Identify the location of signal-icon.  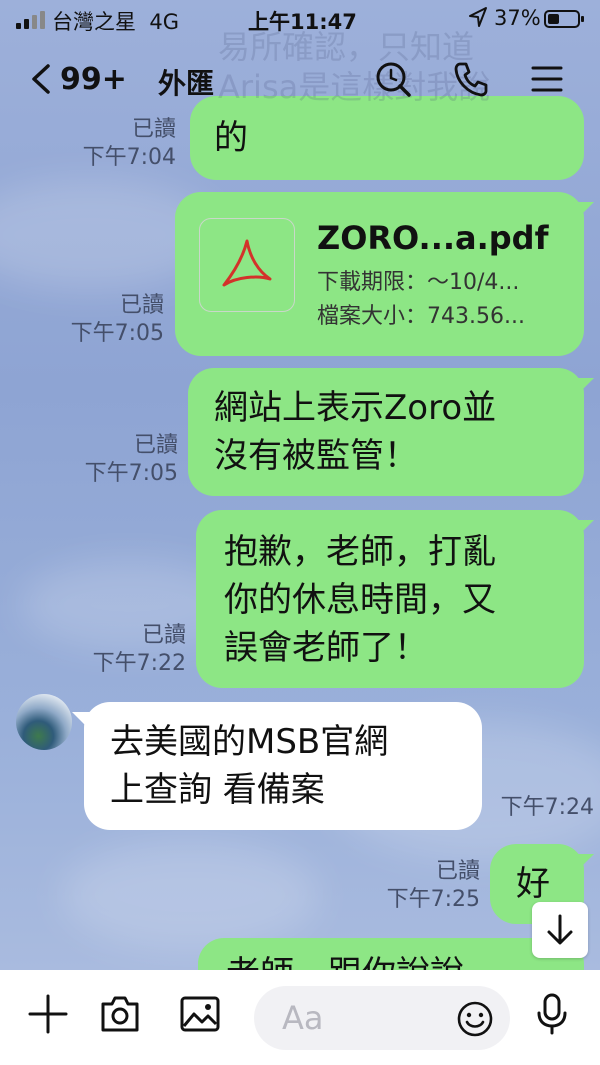
(30, 20).